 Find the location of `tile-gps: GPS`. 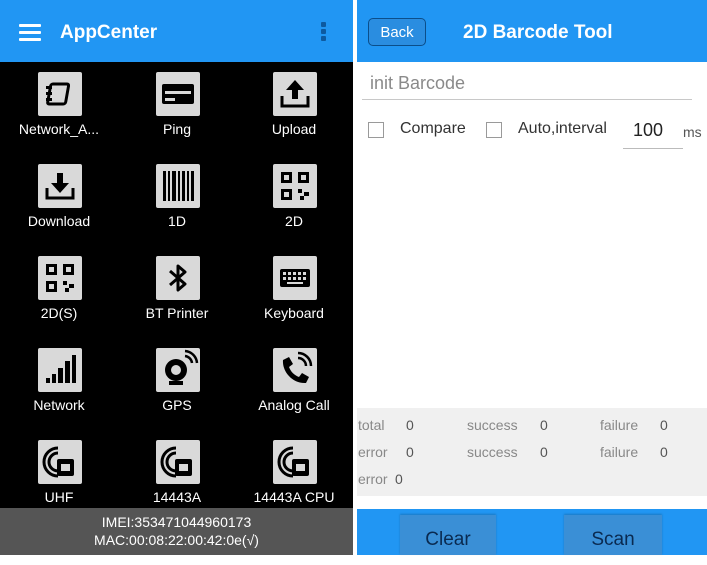

tile-gps: GPS is located at coordinates (177, 384).